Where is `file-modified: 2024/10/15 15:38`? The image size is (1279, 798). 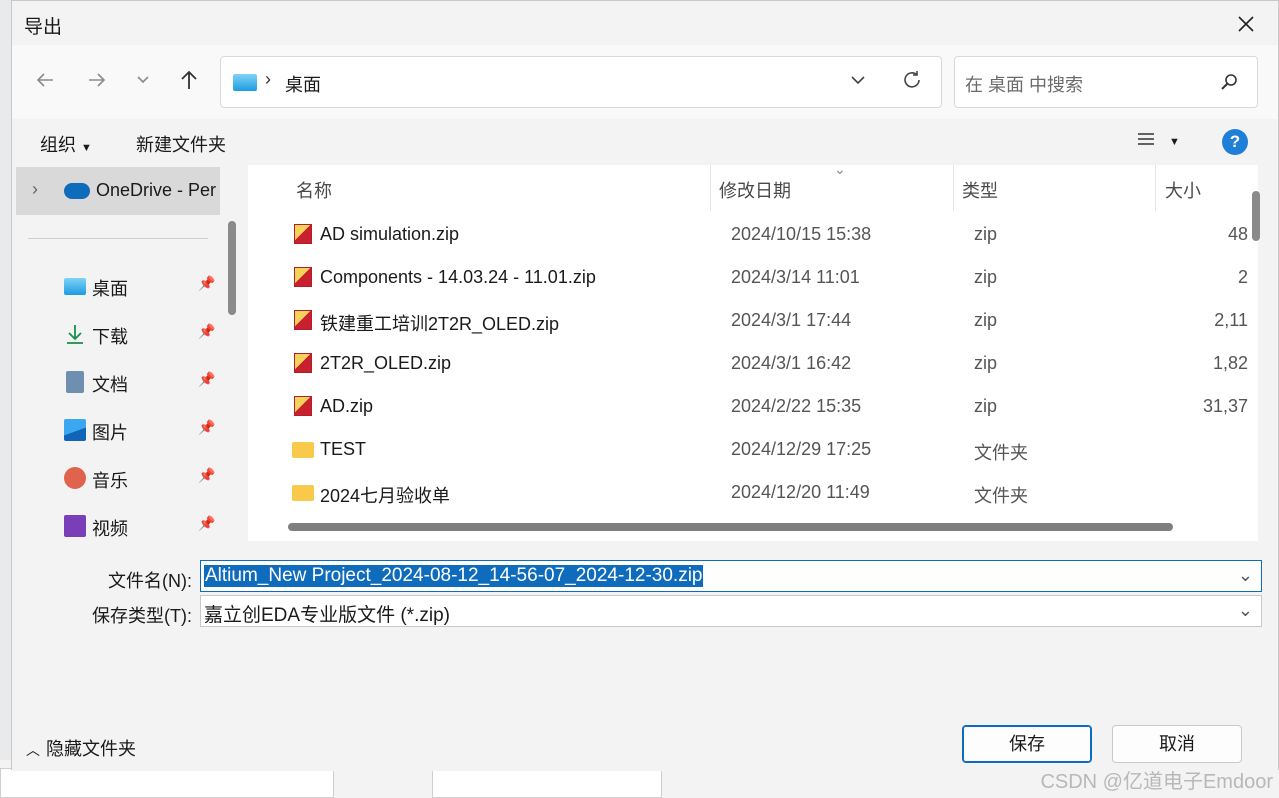 file-modified: 2024/10/15 15:38 is located at coordinates (801, 234).